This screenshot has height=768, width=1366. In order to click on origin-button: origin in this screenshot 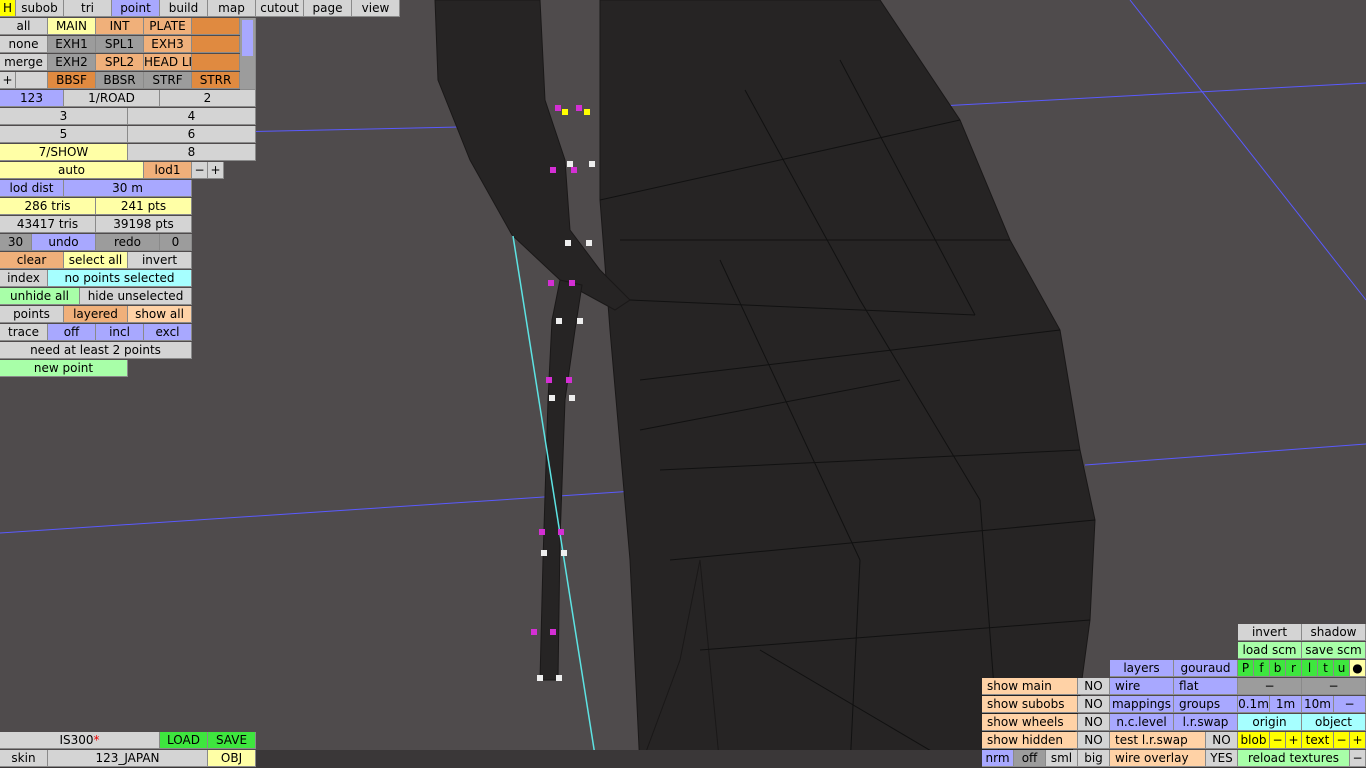, I will do `click(1270, 722)`.